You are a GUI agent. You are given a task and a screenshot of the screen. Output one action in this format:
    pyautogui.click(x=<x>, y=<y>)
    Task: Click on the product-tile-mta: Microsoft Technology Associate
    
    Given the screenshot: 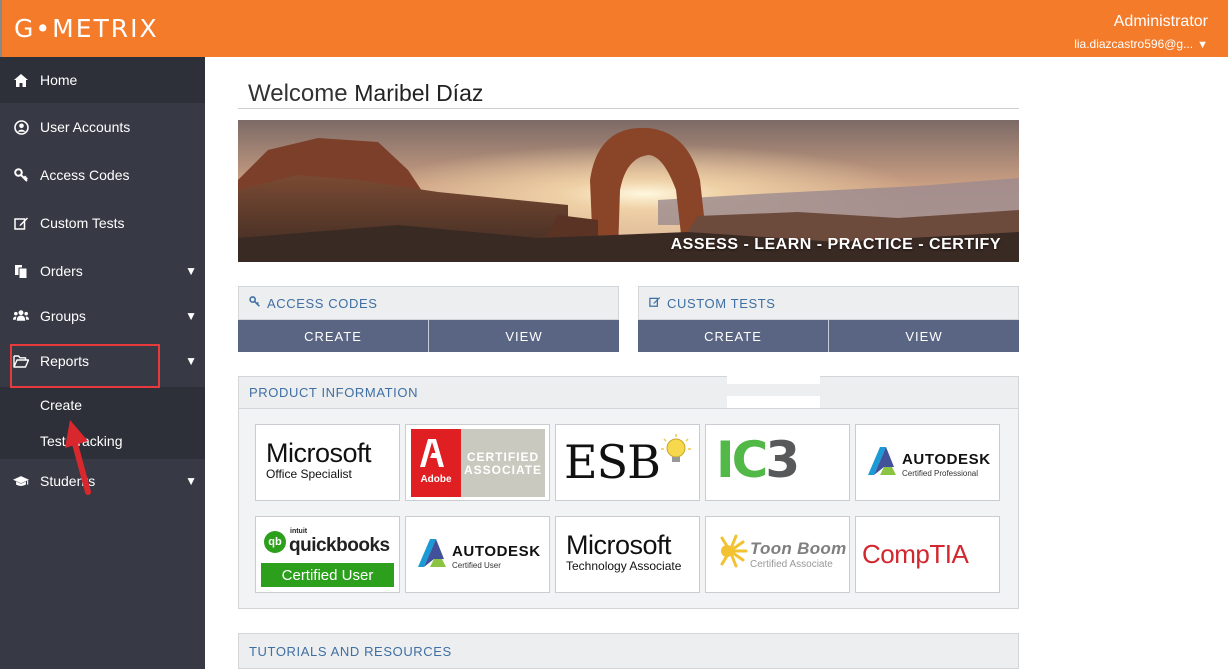 What is the action you would take?
    pyautogui.click(x=627, y=554)
    